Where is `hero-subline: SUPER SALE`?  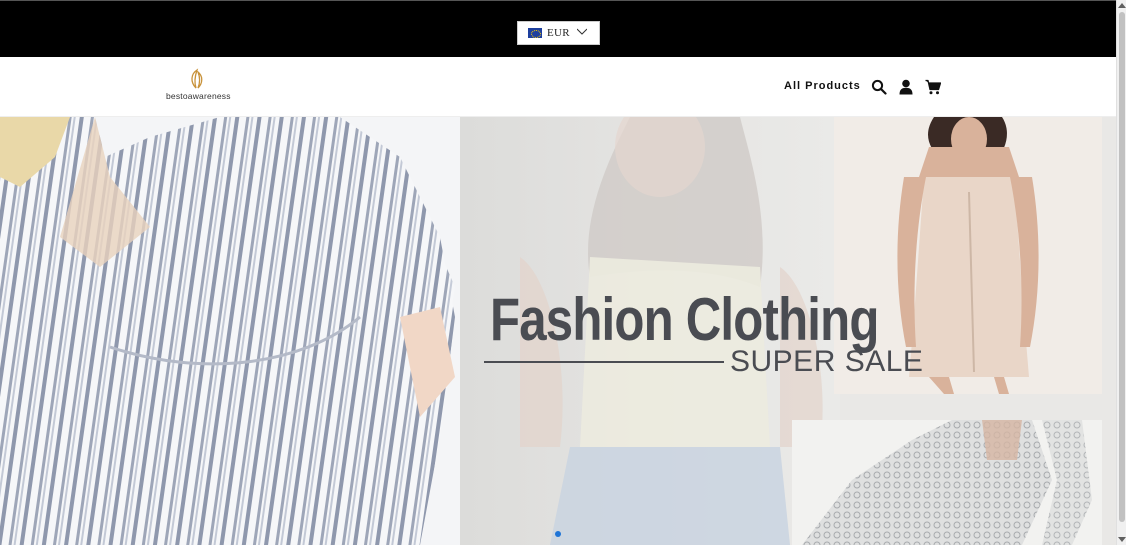 hero-subline: SUPER SALE is located at coordinates (827, 361).